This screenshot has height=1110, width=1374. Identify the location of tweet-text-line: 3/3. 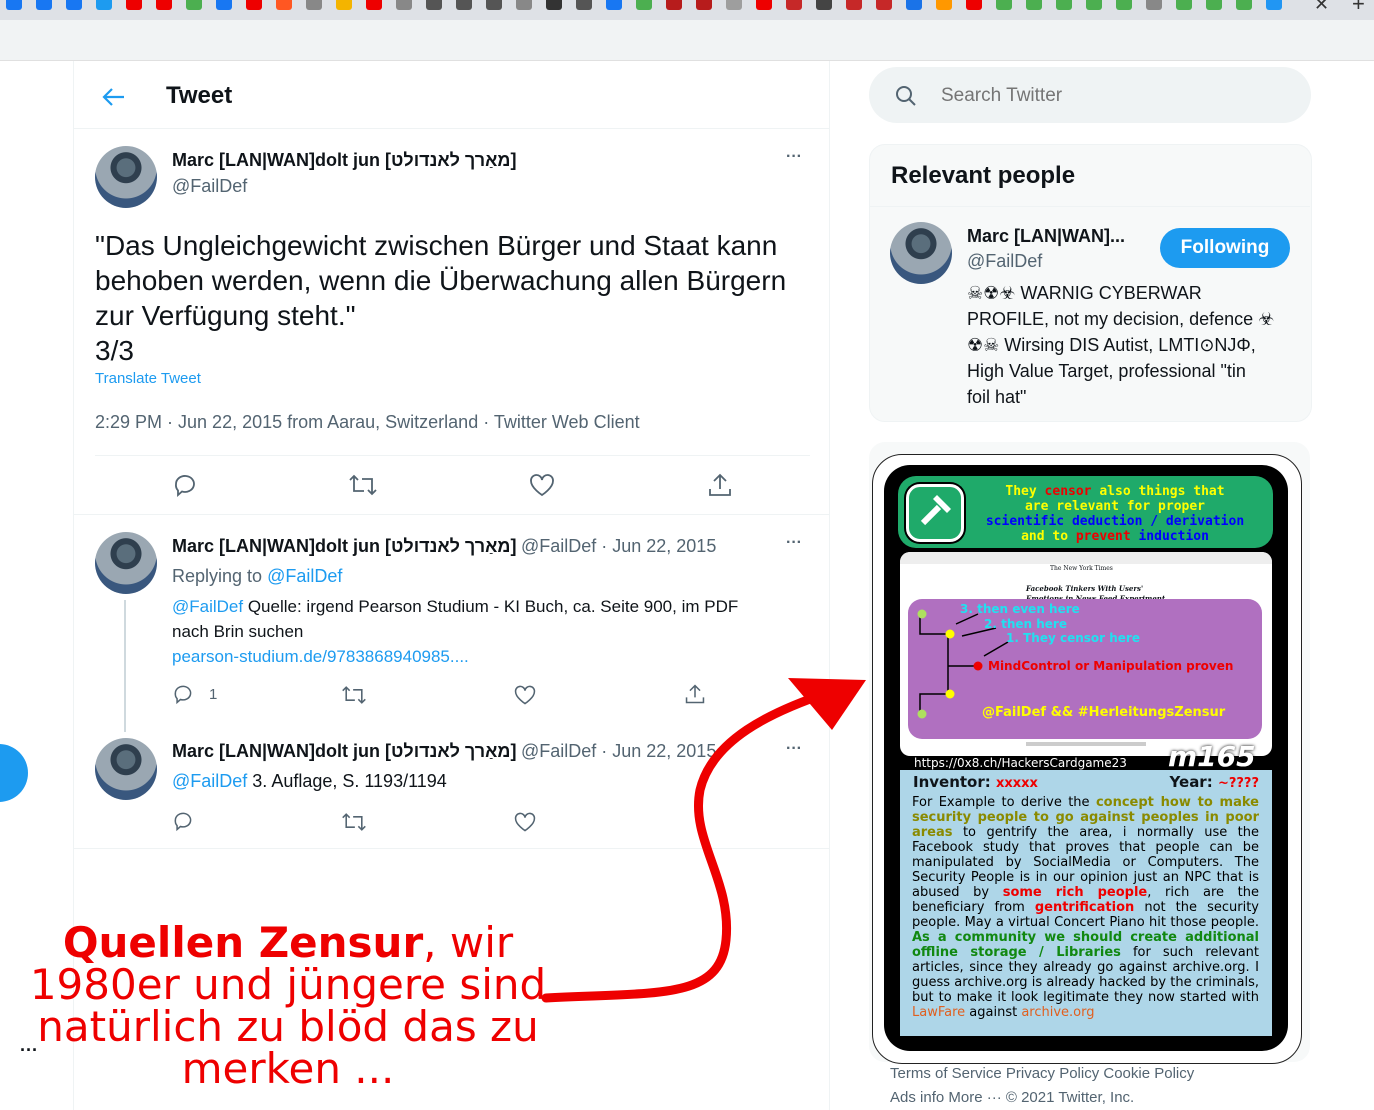
(114, 350).